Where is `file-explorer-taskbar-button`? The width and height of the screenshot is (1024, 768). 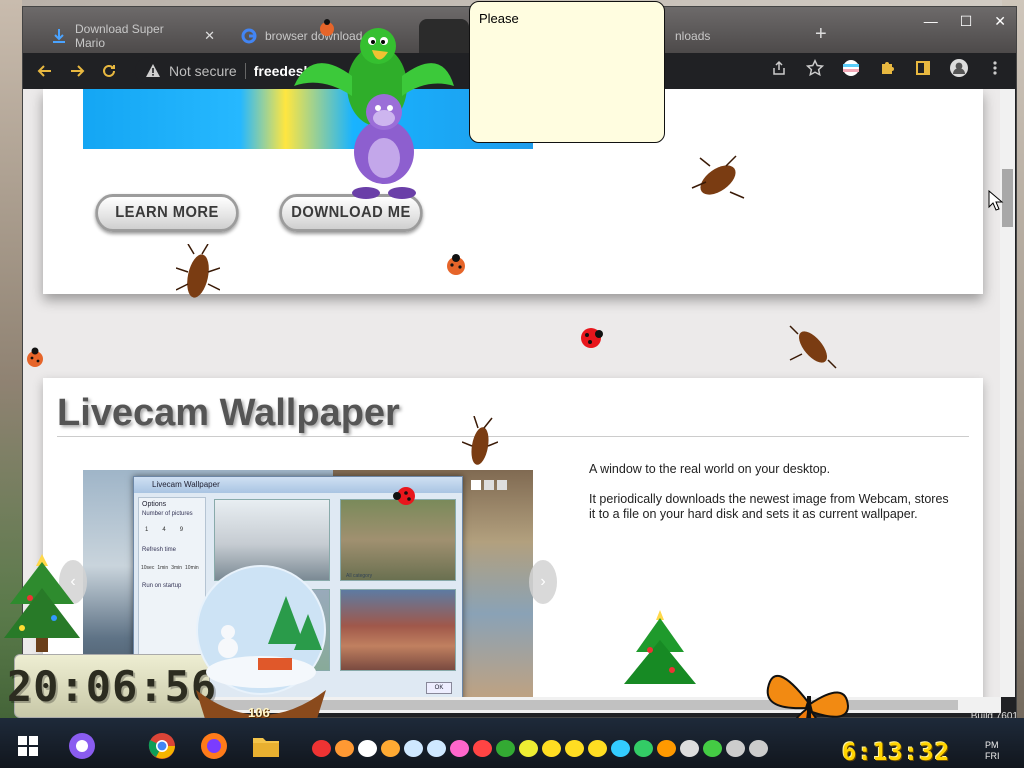
file-explorer-taskbar-button is located at coordinates (266, 746).